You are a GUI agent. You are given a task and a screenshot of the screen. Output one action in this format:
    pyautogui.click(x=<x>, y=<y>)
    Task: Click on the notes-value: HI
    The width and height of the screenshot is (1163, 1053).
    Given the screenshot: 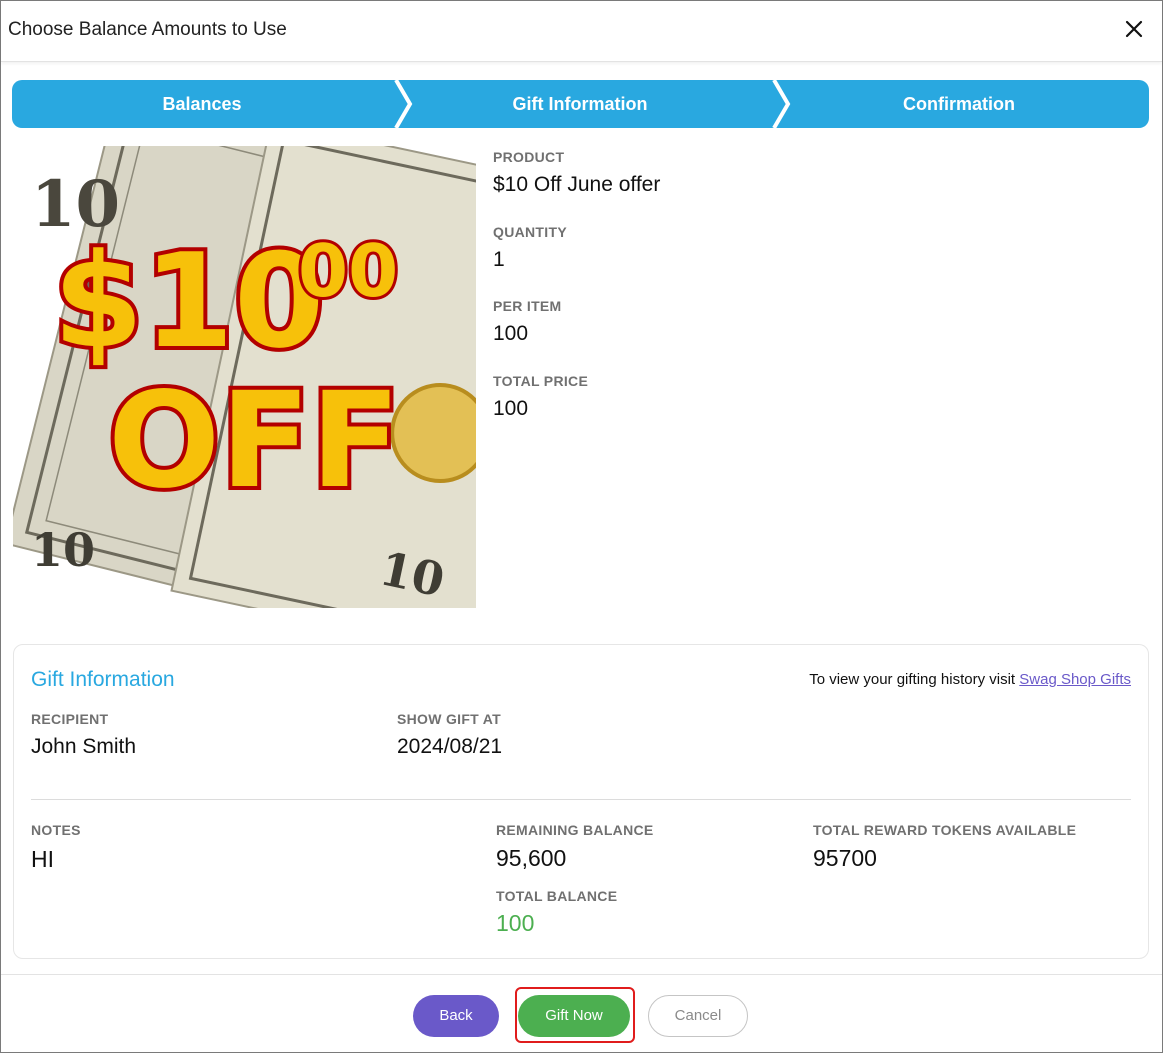 What is the action you would take?
    pyautogui.click(x=42, y=859)
    